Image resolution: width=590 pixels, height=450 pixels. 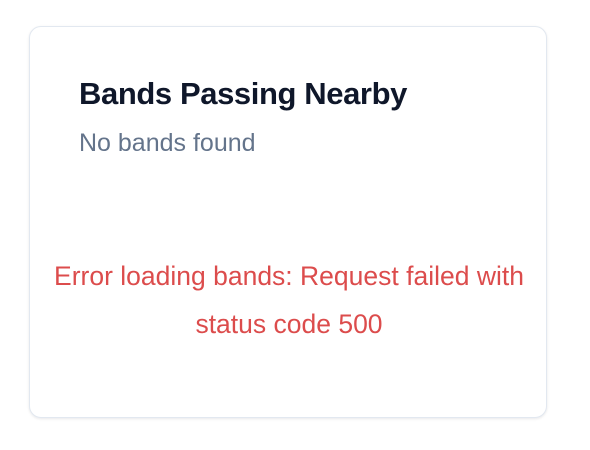 I want to click on card-title: Bands Passing Nearby, so click(x=243, y=93).